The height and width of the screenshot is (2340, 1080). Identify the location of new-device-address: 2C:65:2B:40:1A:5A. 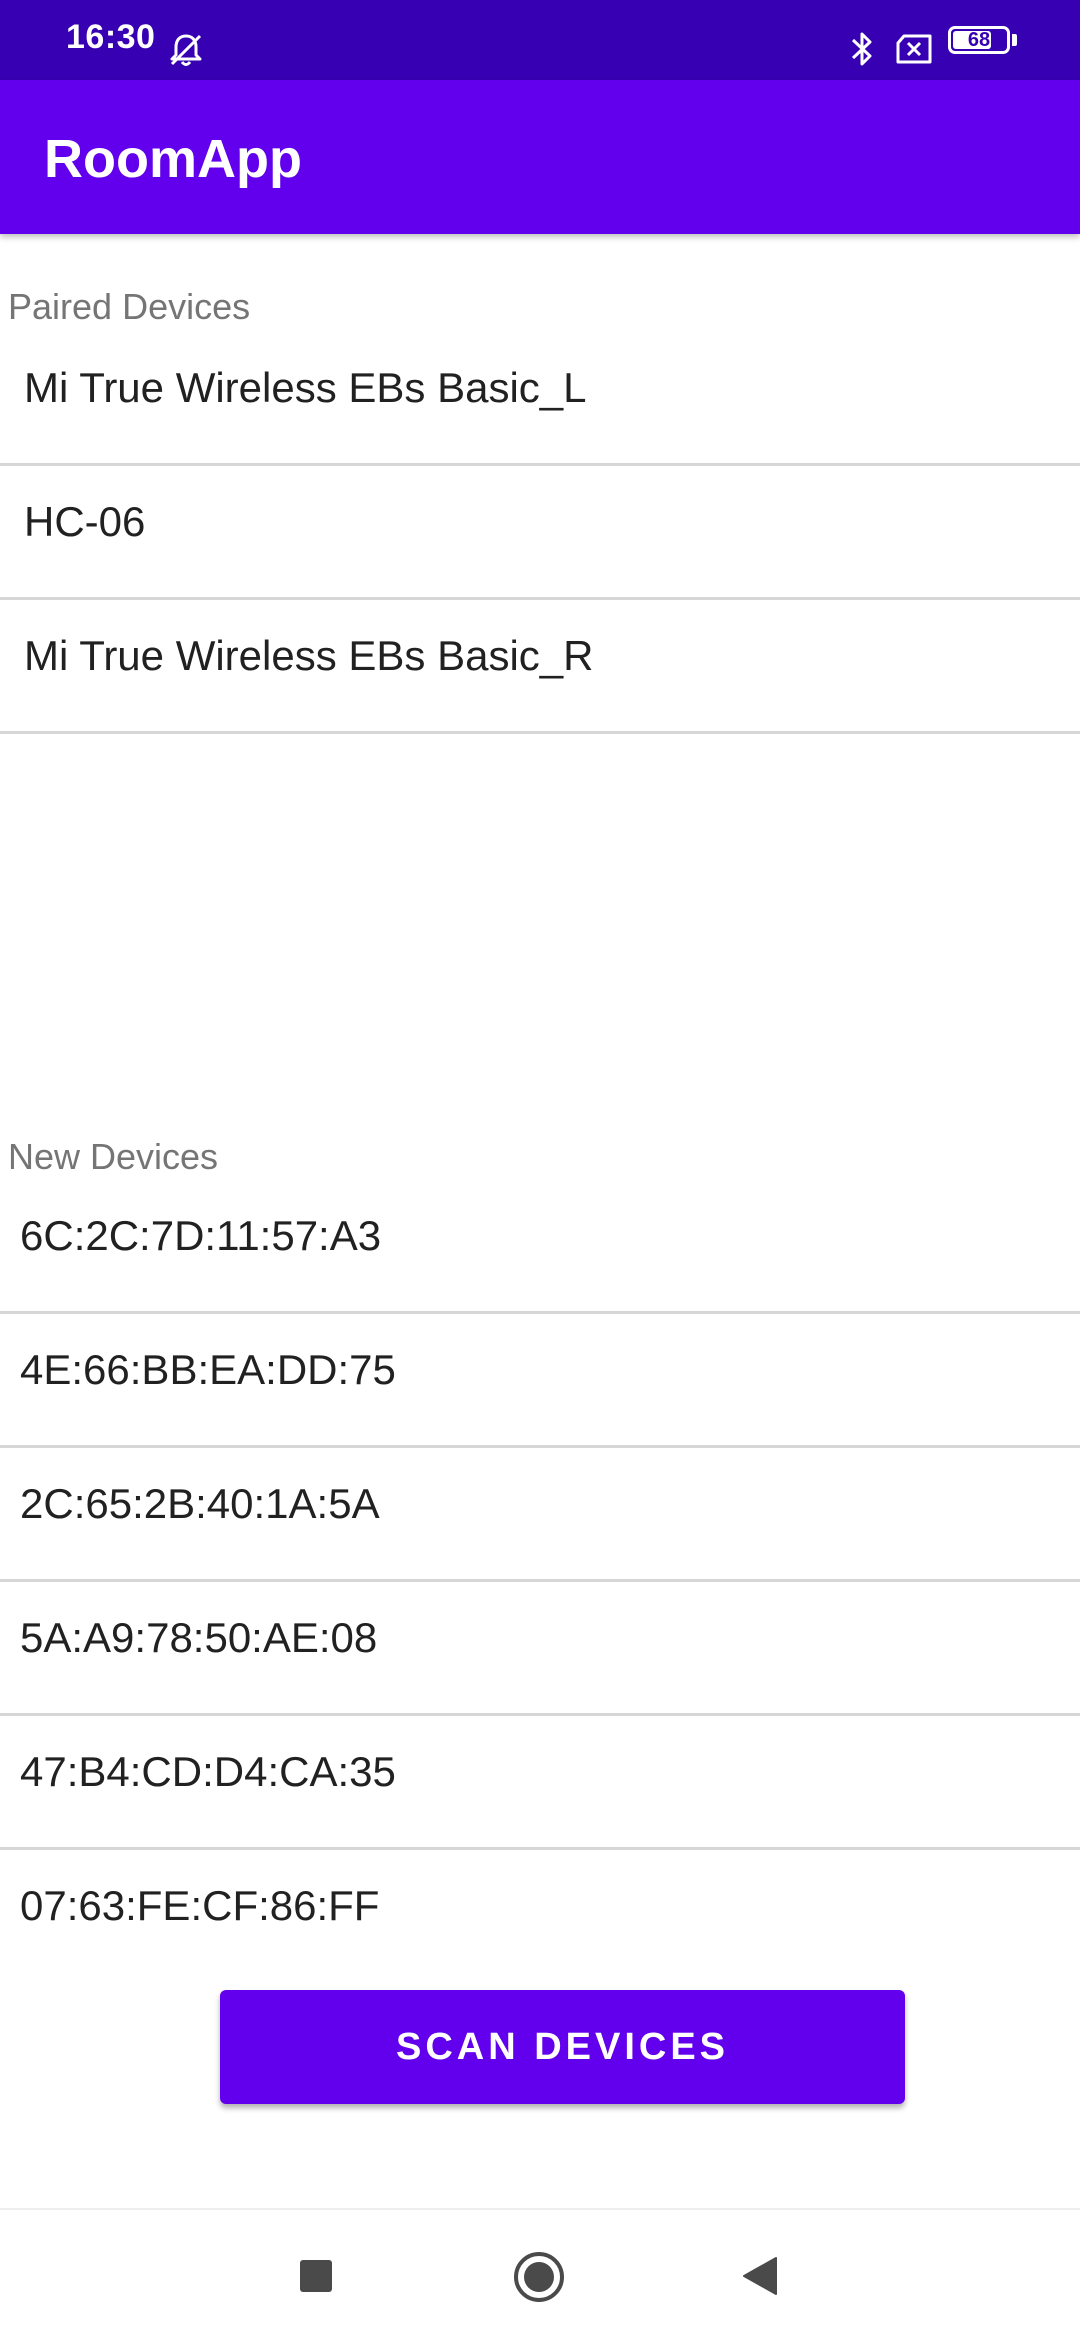
(200, 1503).